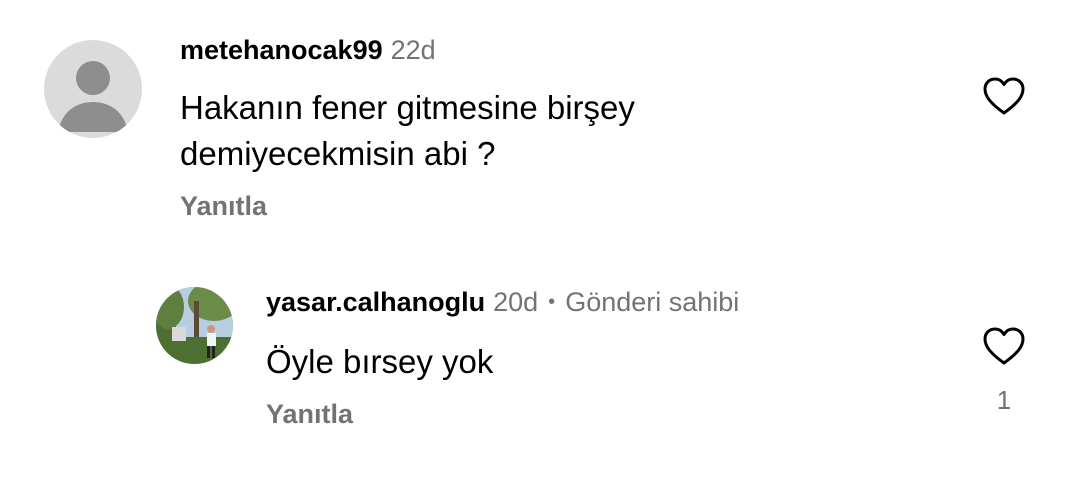  What do you see at coordinates (652, 302) in the screenshot?
I see `post-owner-badge: Gönderi sahibi` at bounding box center [652, 302].